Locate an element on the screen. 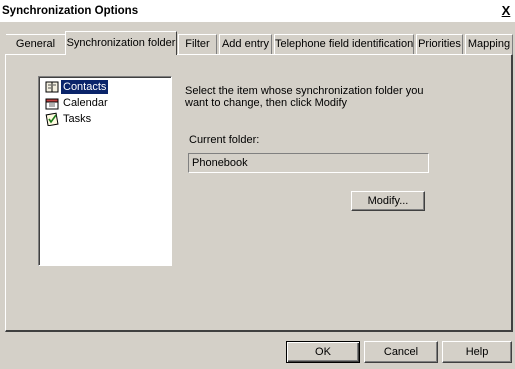  list-item-label: Tasks is located at coordinates (77, 119).